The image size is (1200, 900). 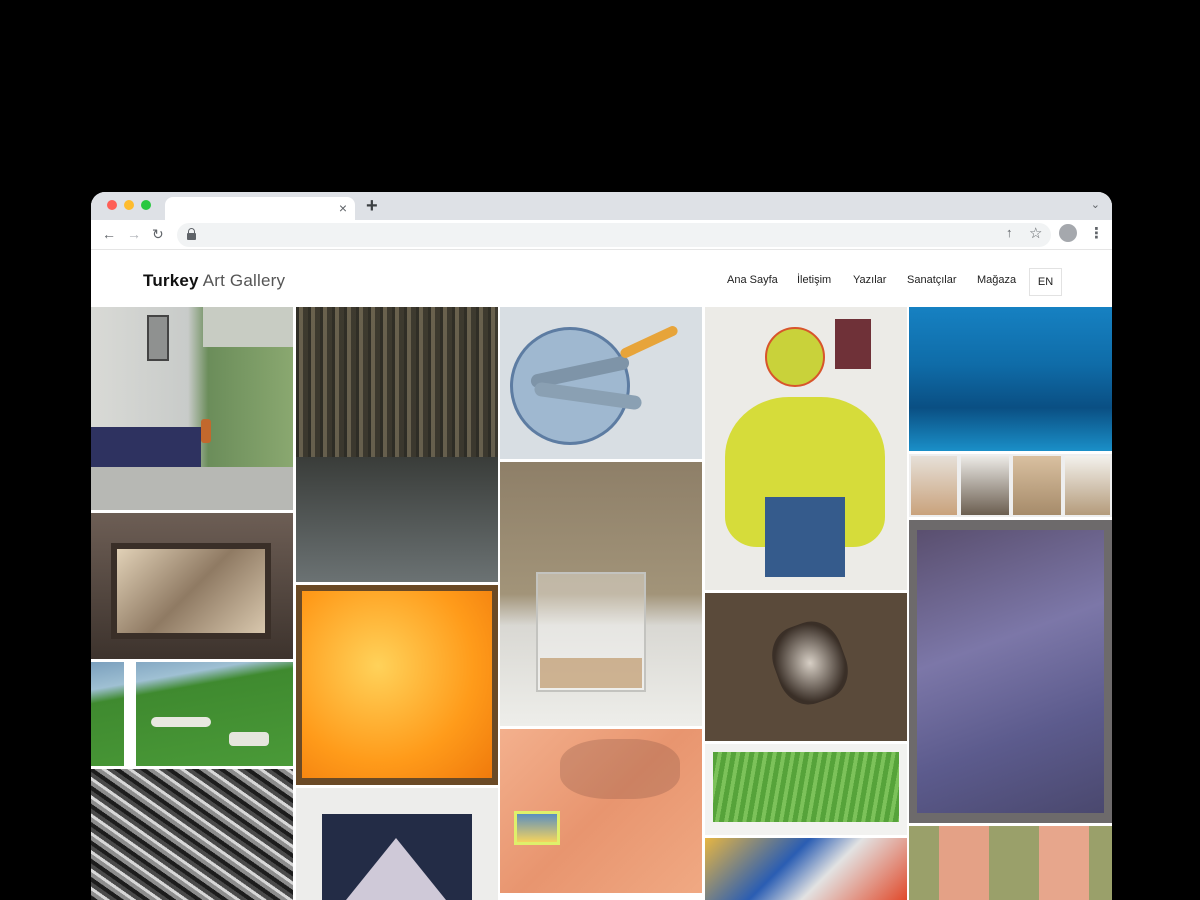 I want to click on artwork-bird-on-brown, so click(x=806, y=667).